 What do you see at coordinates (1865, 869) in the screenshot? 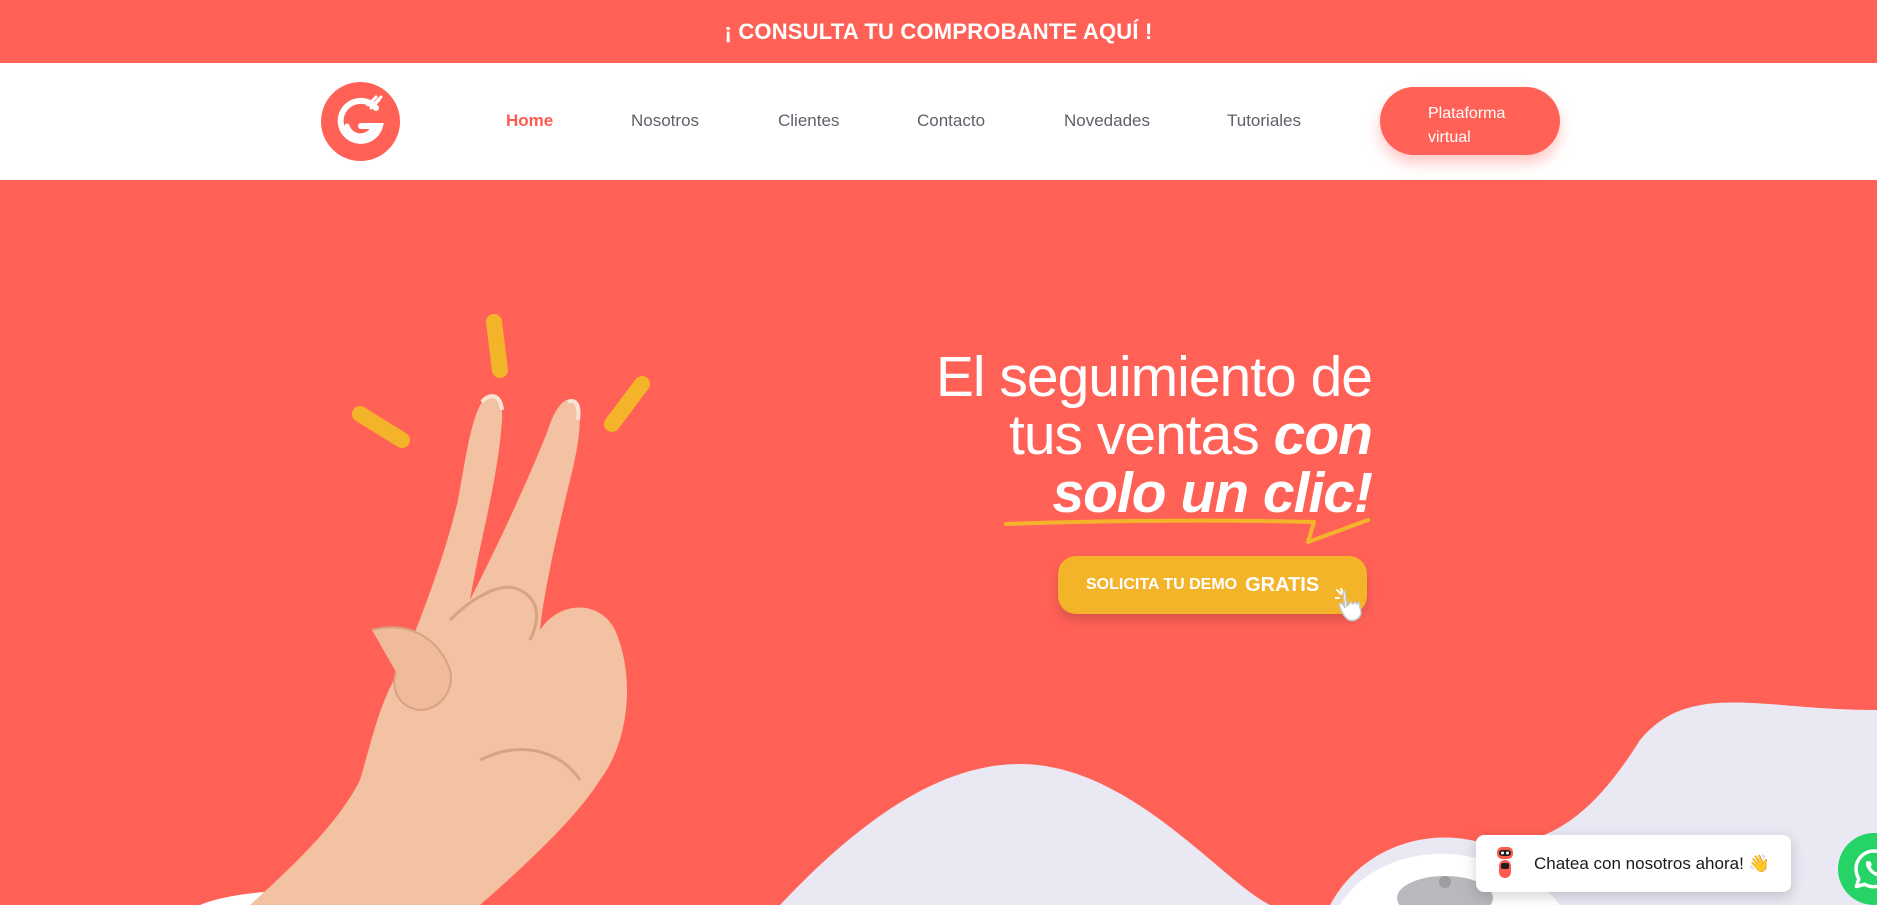
I see `whatsapp-icon` at bounding box center [1865, 869].